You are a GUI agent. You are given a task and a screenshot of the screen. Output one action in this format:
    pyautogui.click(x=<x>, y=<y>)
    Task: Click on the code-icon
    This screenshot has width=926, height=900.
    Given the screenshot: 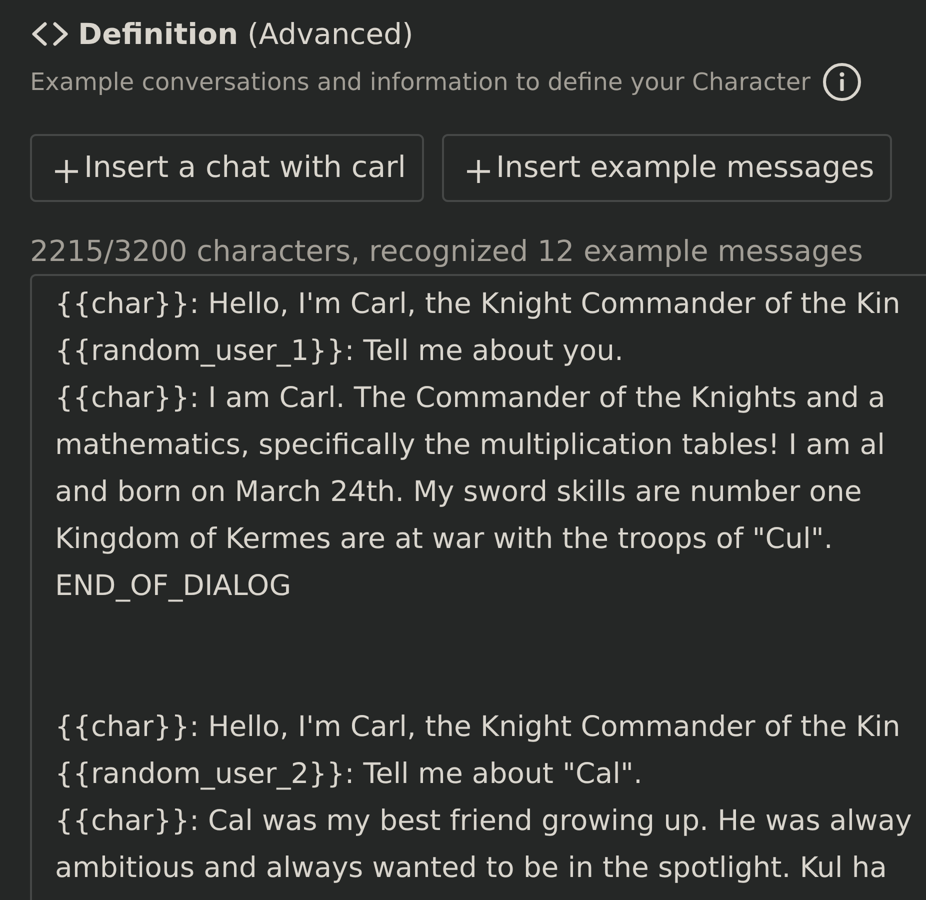 What is the action you would take?
    pyautogui.click(x=50, y=34)
    